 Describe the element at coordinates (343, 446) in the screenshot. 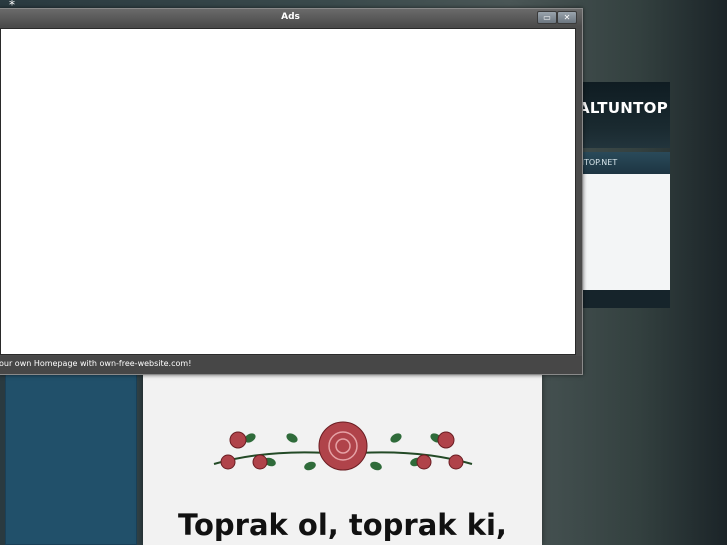

I see `rose-garland-image` at that location.